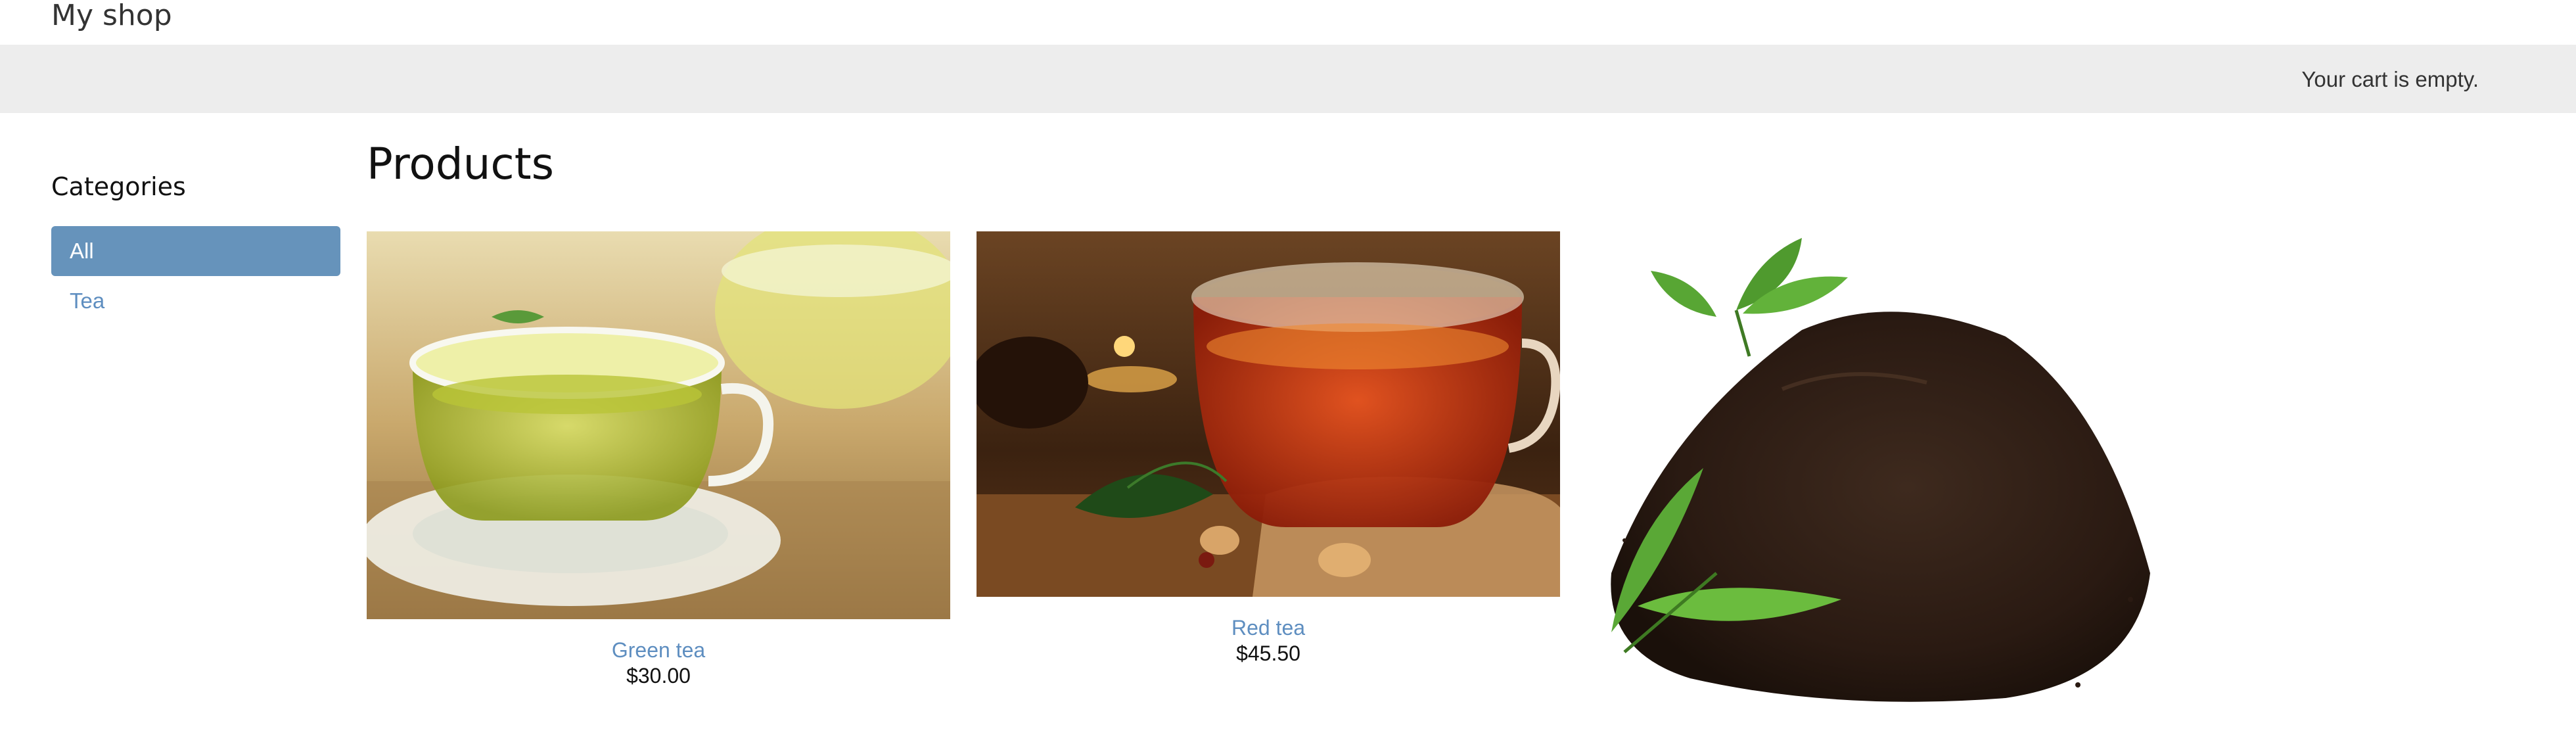  I want to click on product-card, so click(1877, 470).